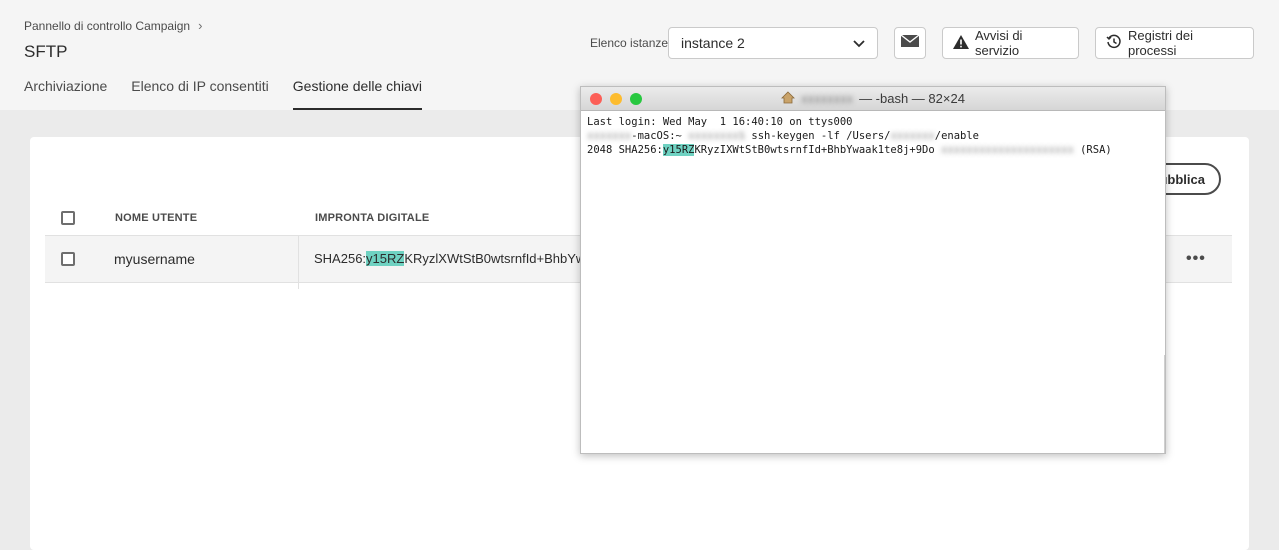  What do you see at coordinates (46, 51) in the screenshot?
I see `page-title: SFTP` at bounding box center [46, 51].